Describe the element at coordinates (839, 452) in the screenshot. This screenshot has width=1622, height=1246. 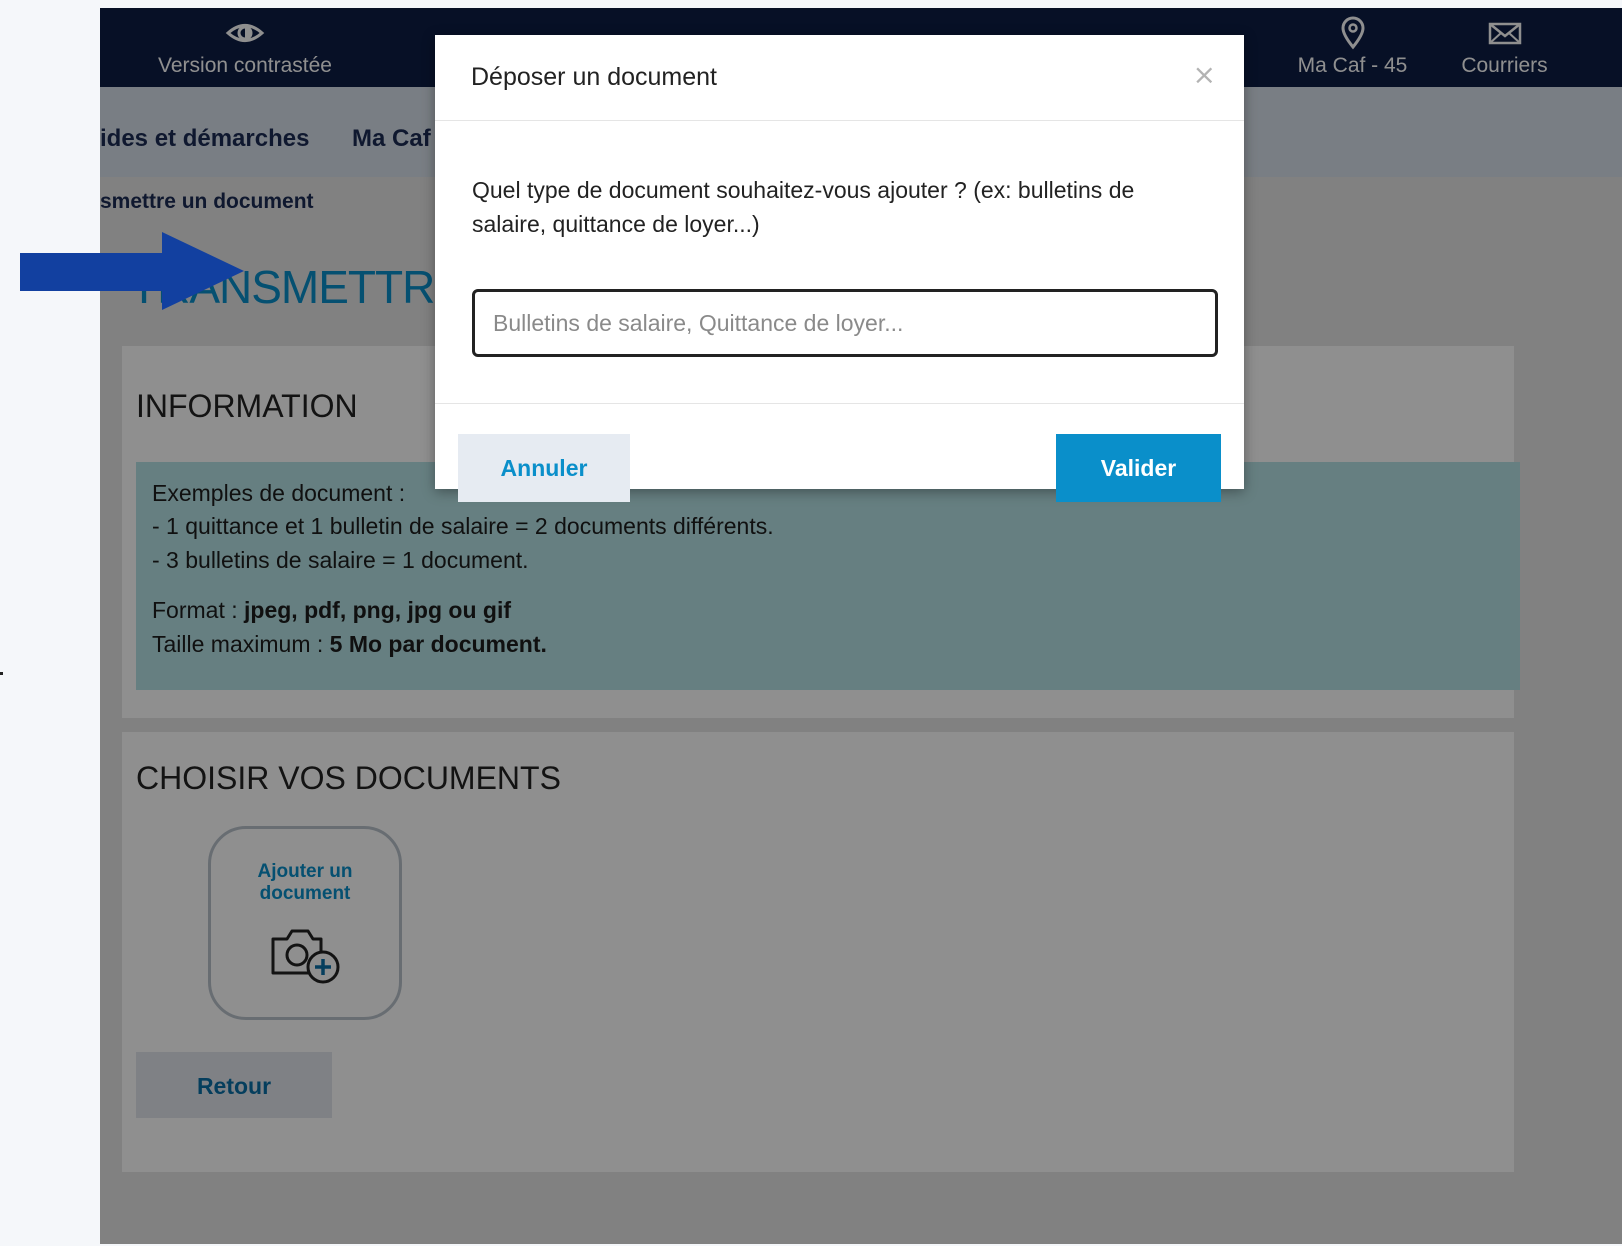
I see `dialog-footer: Annuler Valider` at that location.